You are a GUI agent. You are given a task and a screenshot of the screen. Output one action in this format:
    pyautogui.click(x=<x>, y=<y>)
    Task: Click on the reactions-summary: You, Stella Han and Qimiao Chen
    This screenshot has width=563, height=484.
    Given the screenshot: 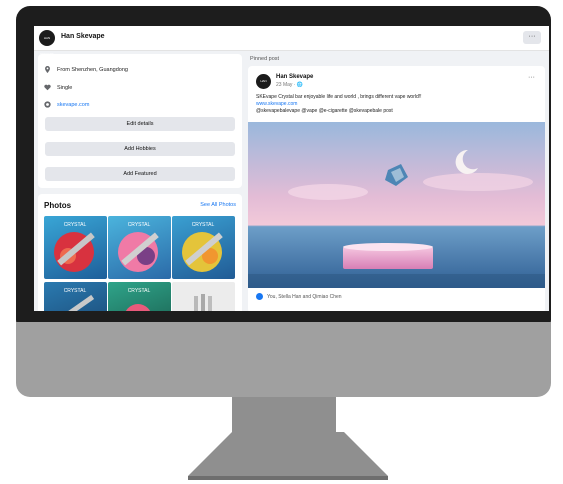 What is the action you would take?
    pyautogui.click(x=299, y=296)
    